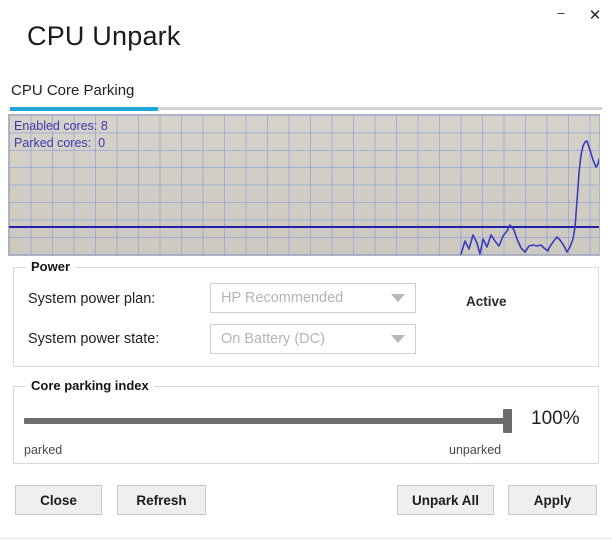 The image size is (612, 545). Describe the element at coordinates (161, 500) in the screenshot. I see `refresh-button: Refresh` at that location.